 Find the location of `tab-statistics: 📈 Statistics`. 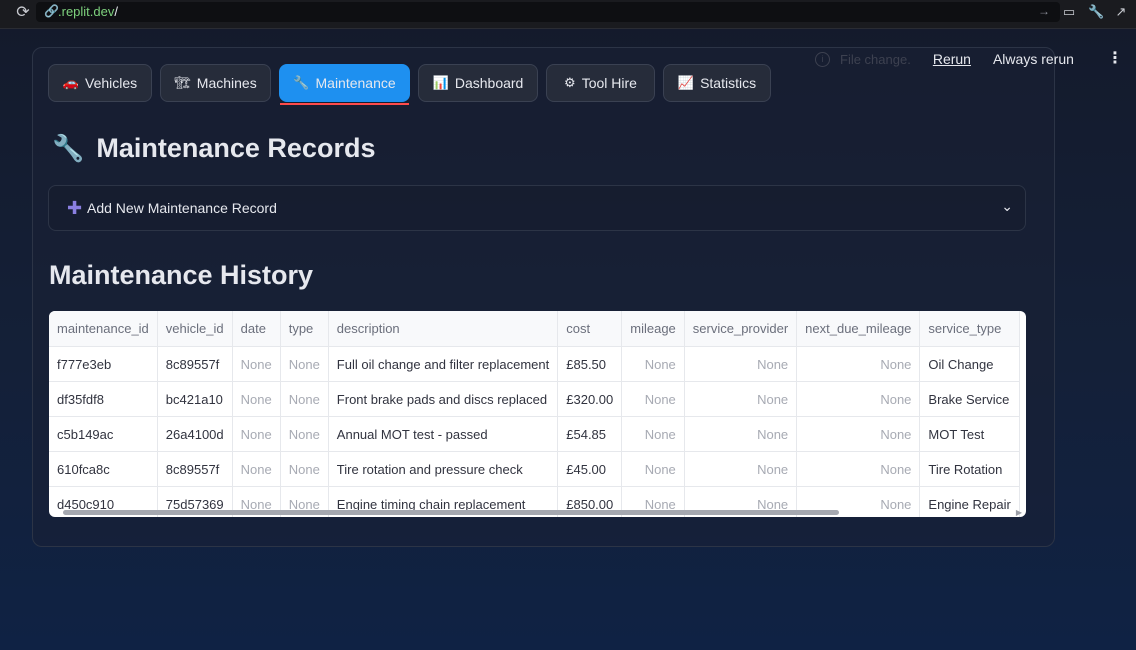

tab-statistics: 📈 Statistics is located at coordinates (717, 83).